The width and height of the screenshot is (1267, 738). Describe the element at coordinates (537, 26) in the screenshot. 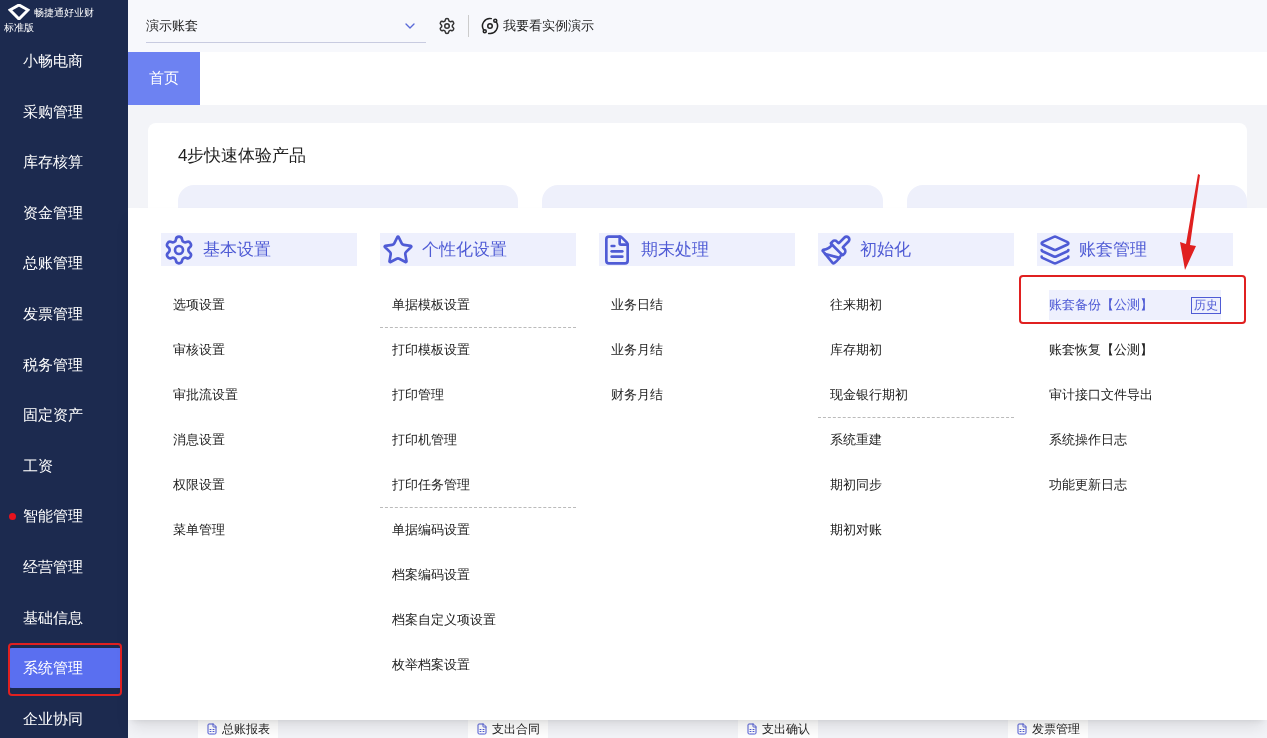

I see `demo-link: 我要看实例演示` at that location.